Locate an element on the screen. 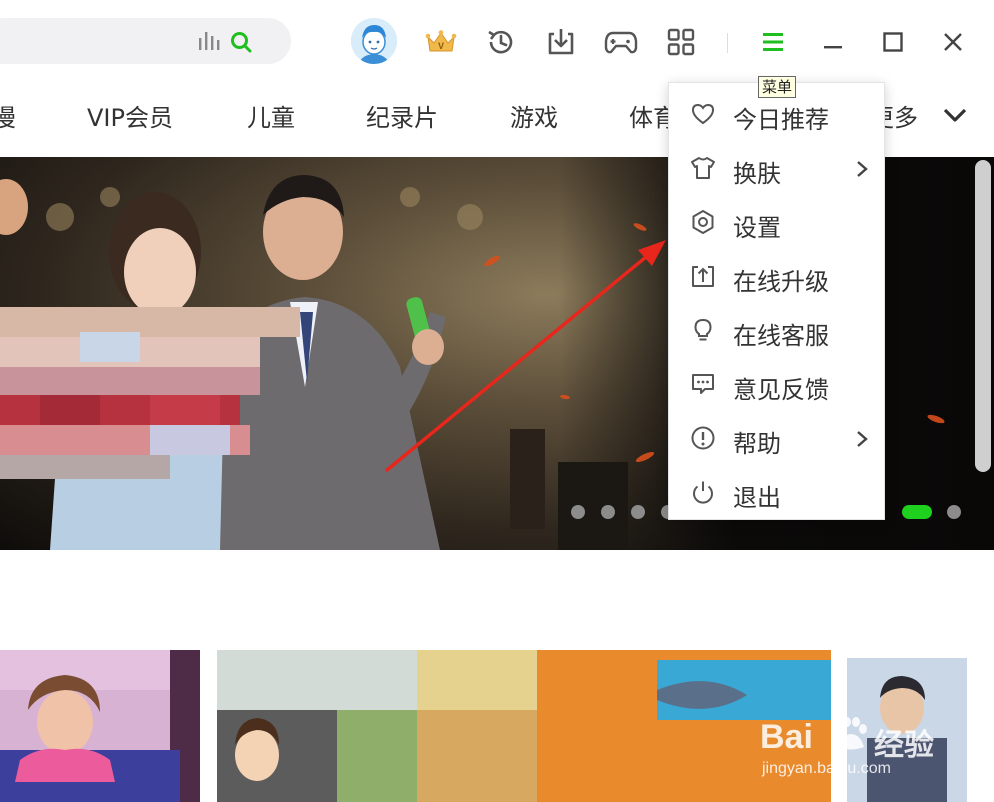 Image resolution: width=994 pixels, height=802 pixels. menu-item-skin: 换肤 is located at coordinates (777, 169).